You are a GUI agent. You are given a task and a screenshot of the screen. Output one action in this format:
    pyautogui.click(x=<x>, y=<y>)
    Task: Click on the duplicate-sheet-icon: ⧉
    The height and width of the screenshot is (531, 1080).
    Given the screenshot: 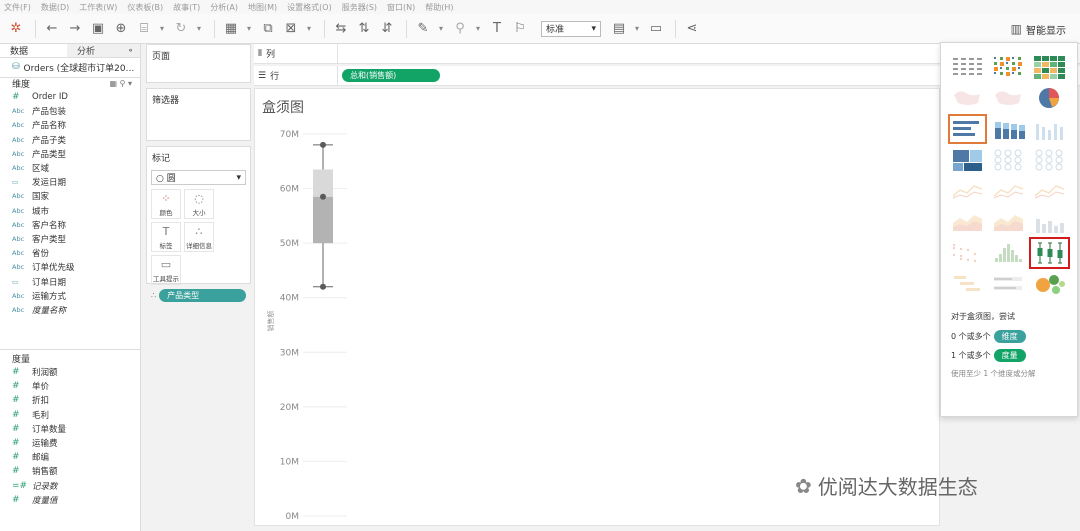 What is the action you would take?
    pyautogui.click(x=268, y=29)
    